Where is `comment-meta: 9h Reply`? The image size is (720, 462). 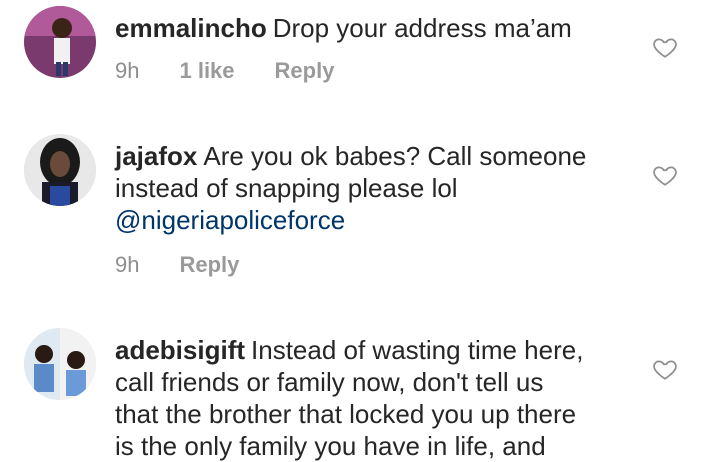 comment-meta: 9h Reply is located at coordinates (177, 265).